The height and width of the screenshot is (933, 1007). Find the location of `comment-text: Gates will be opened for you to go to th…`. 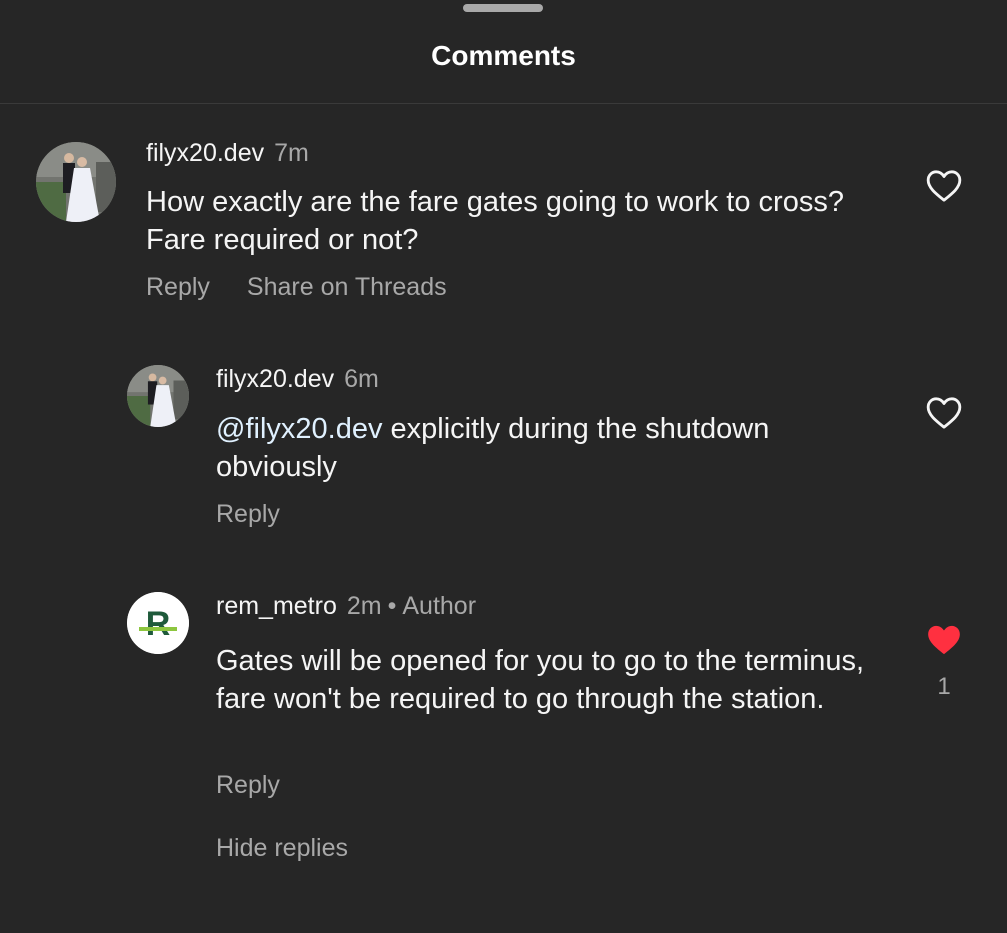

comment-text: Gates will be opened for you to go to th… is located at coordinates (540, 680).